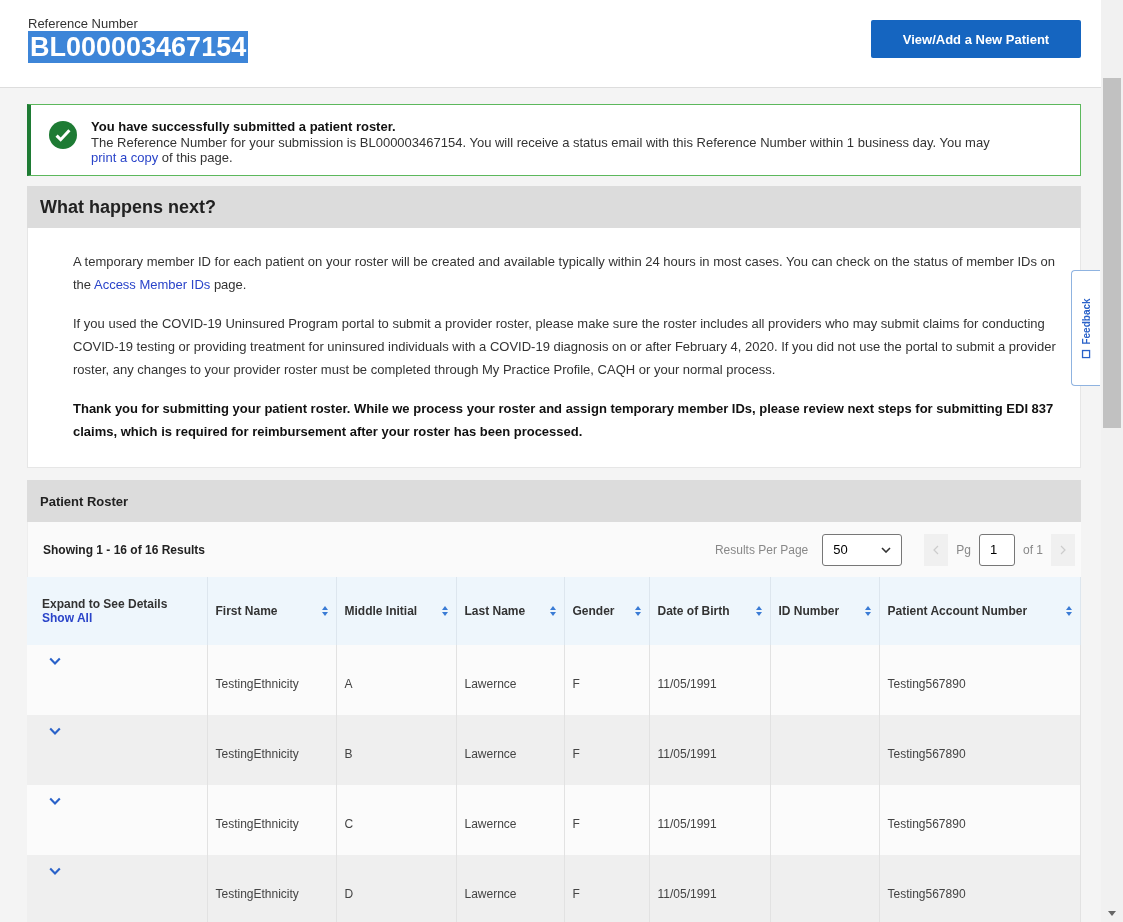  What do you see at coordinates (125, 157) in the screenshot?
I see `print-copy-link: print a copy` at bounding box center [125, 157].